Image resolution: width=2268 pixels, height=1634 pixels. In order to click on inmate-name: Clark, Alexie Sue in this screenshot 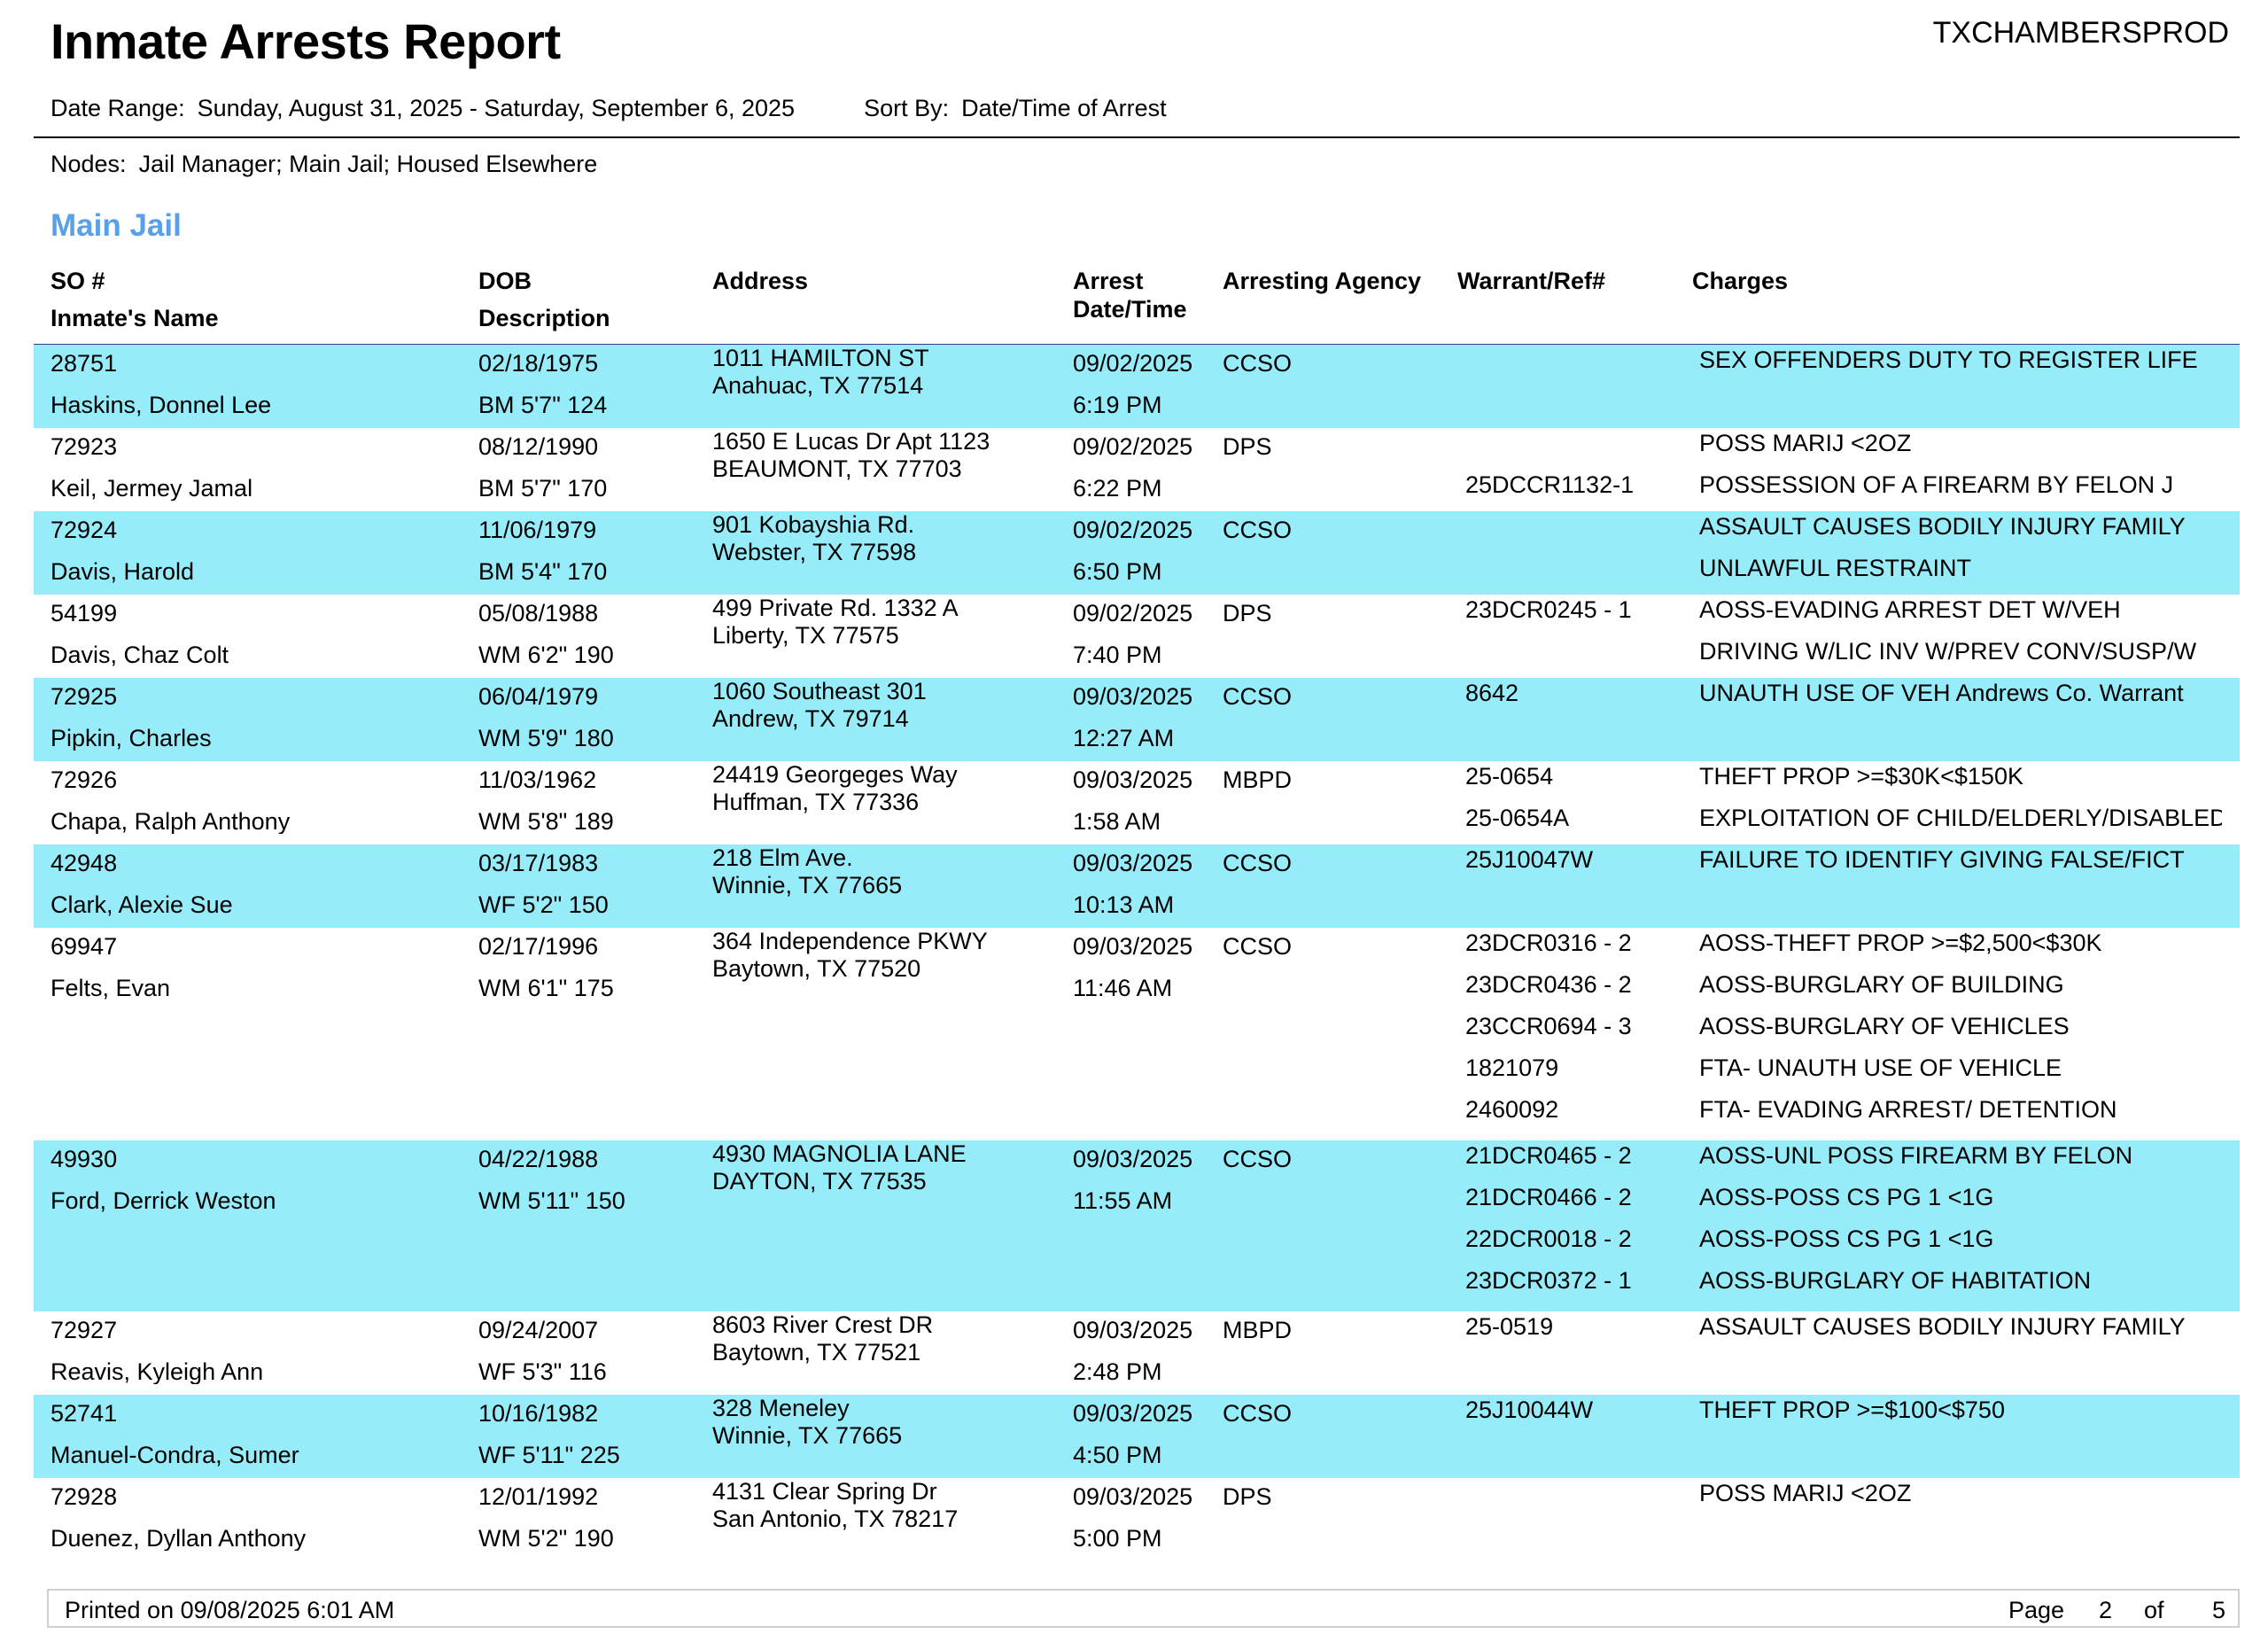, I will do `click(141, 905)`.